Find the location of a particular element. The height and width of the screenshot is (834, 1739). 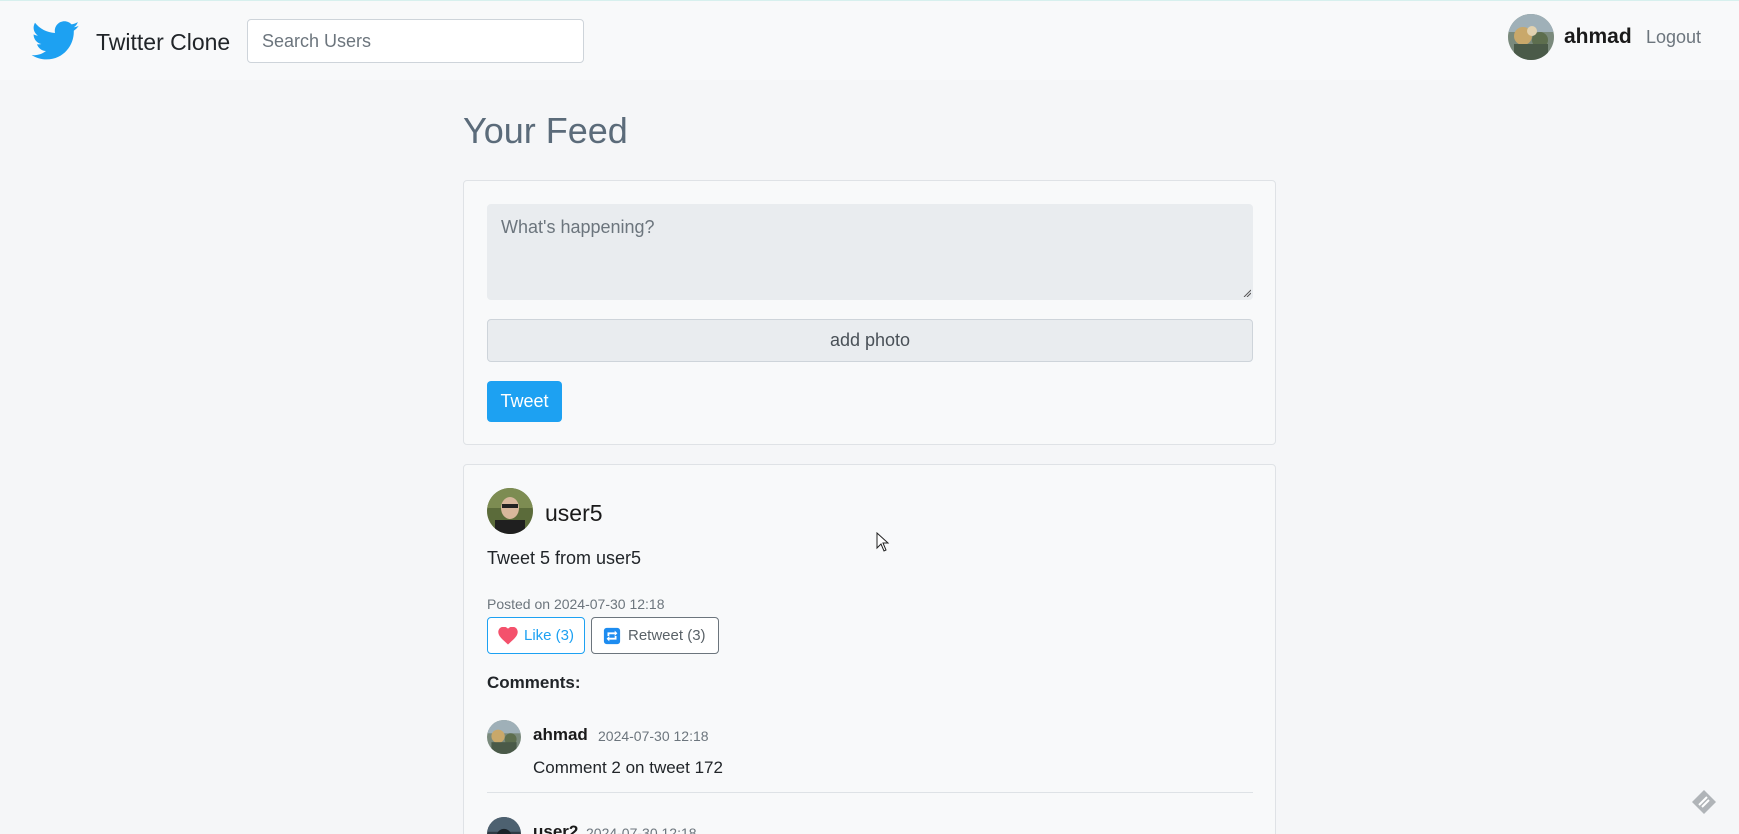

mouse-cursor-icon is located at coordinates (883, 542).